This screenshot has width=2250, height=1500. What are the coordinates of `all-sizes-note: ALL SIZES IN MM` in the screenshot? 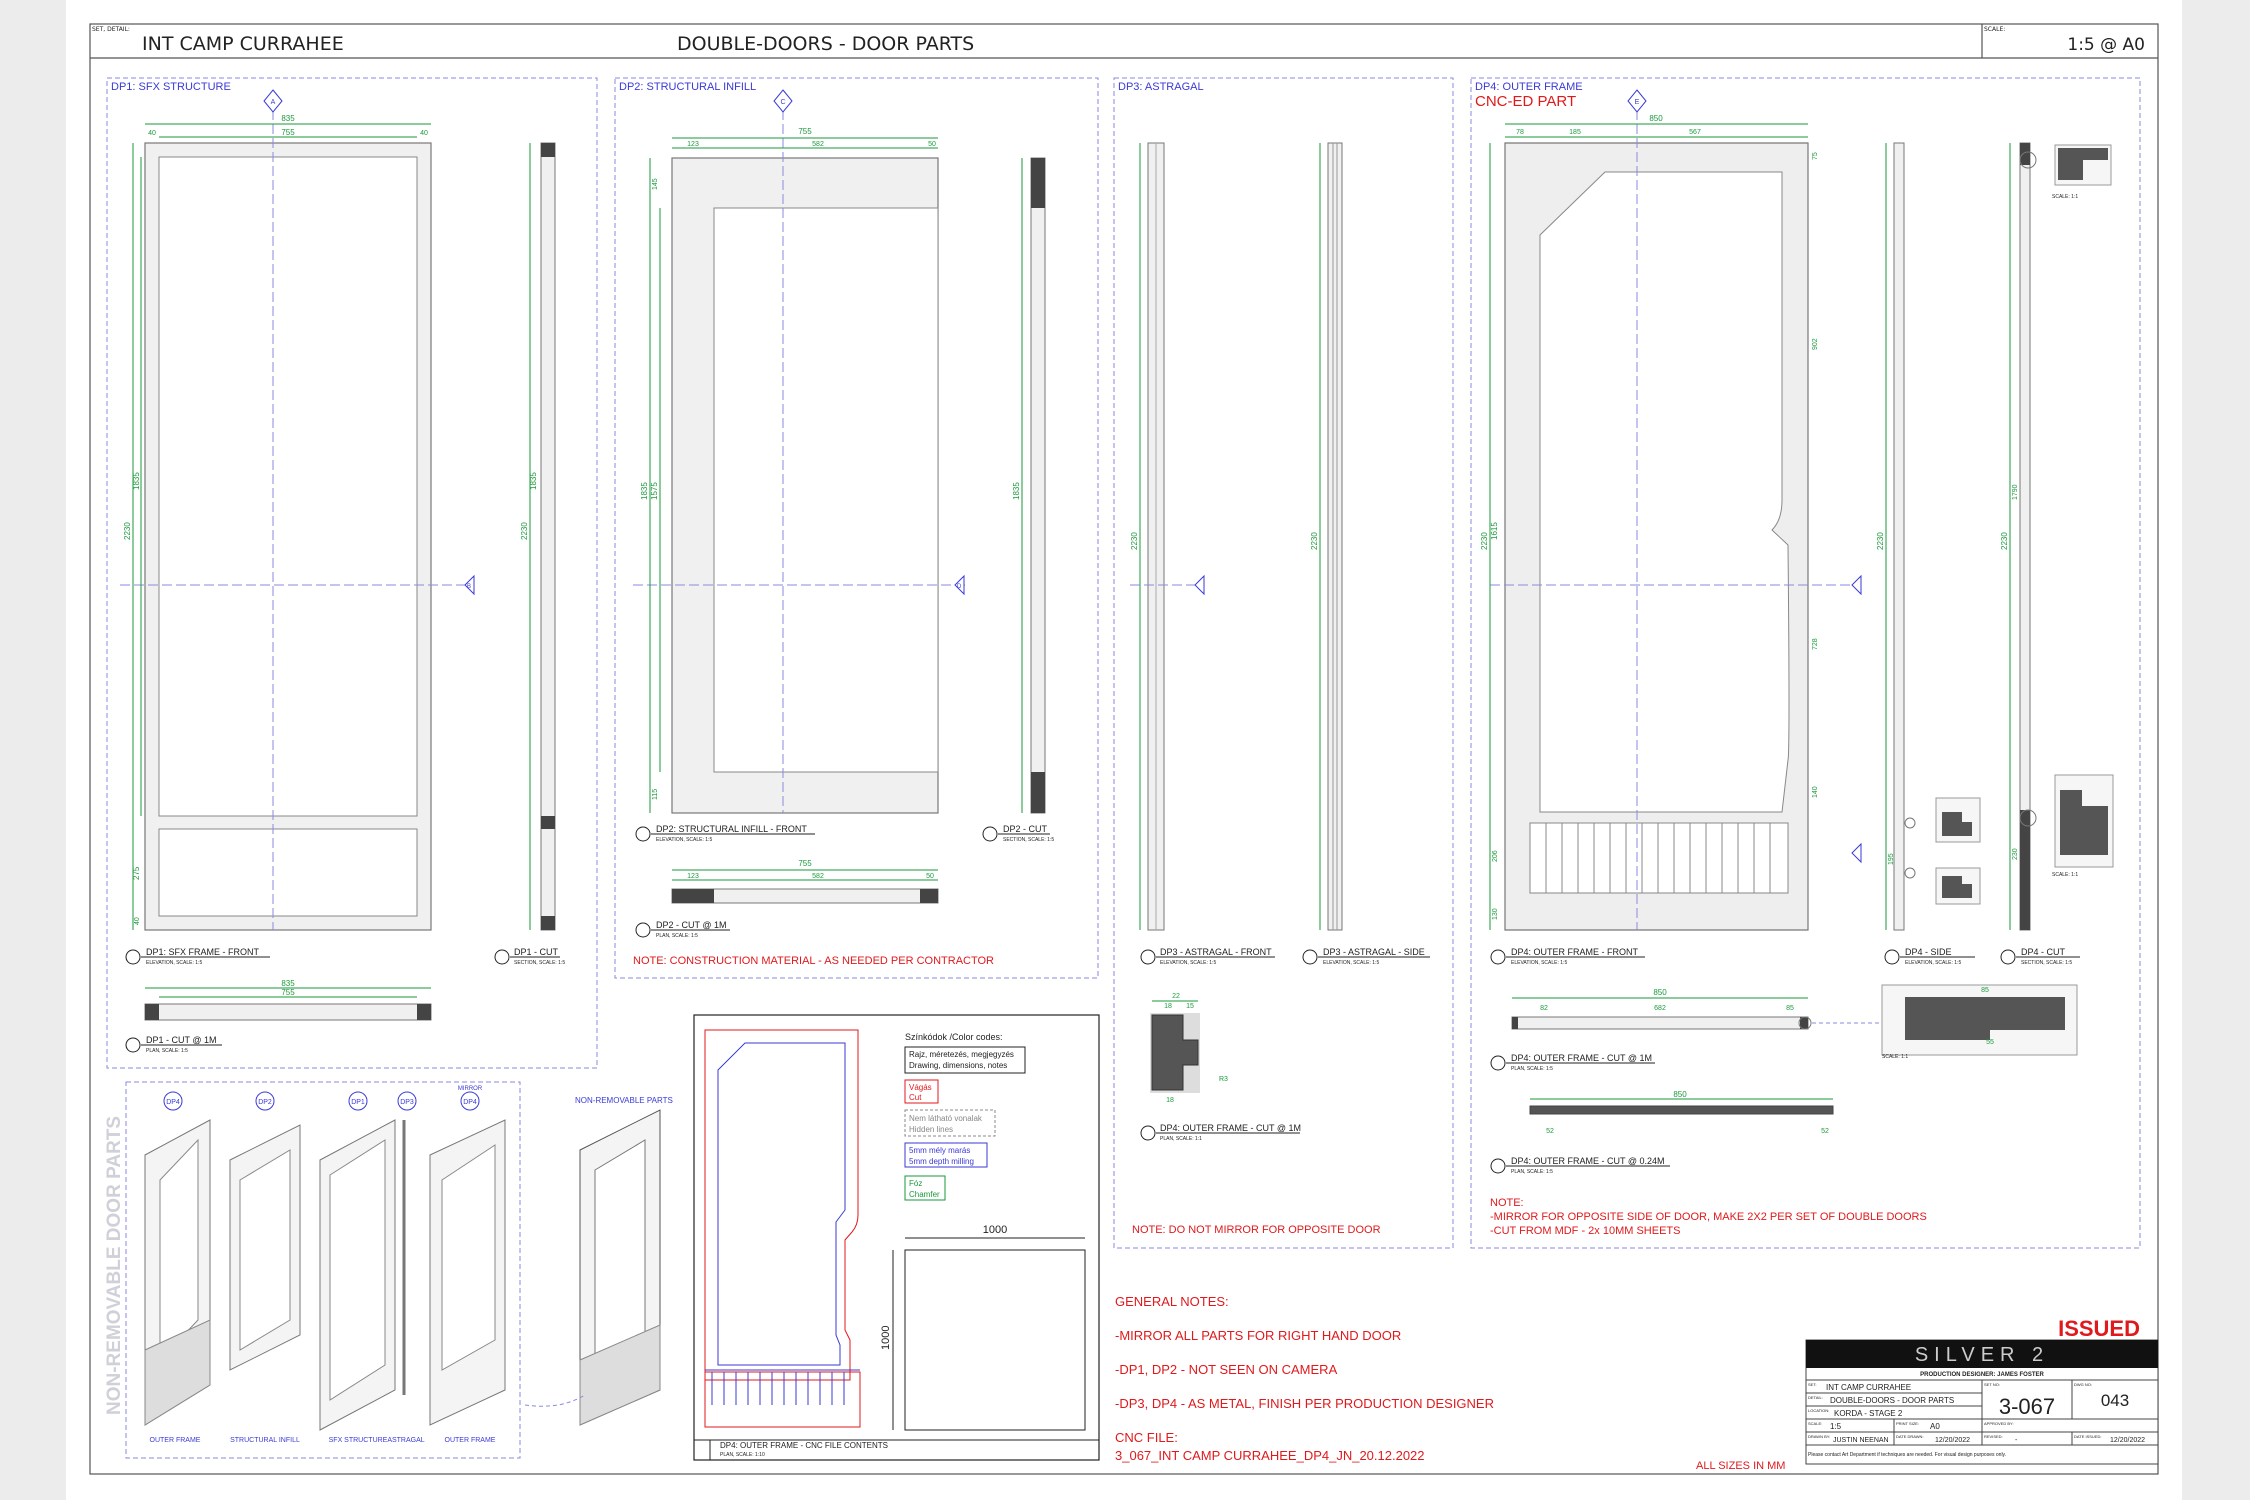 It's located at (1740, 1466).